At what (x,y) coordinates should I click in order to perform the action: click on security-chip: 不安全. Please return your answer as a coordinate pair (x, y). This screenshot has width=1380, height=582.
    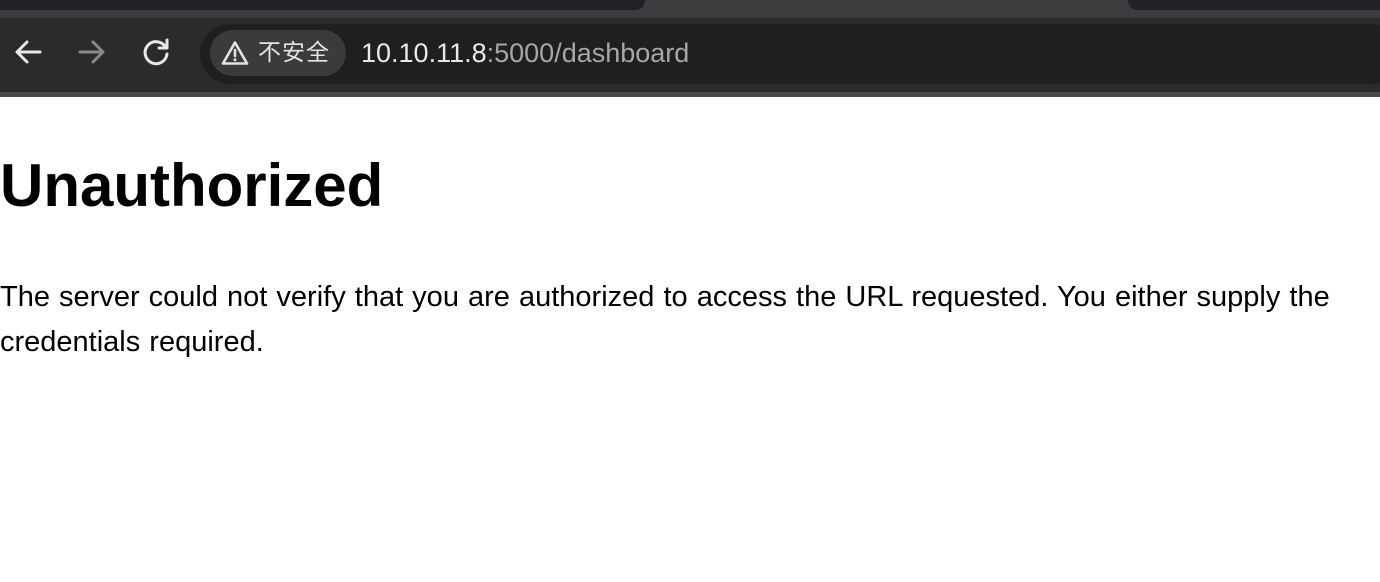
    Looking at the image, I should click on (278, 53).